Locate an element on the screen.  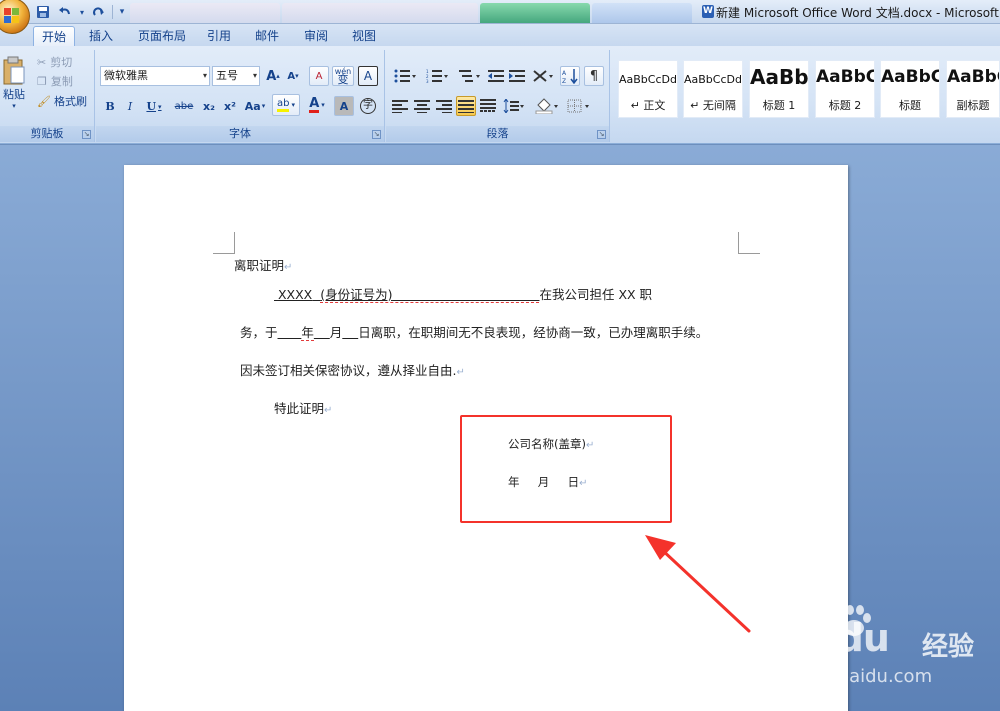
grow-font-button: A ▴ is located at coordinates (273, 76).